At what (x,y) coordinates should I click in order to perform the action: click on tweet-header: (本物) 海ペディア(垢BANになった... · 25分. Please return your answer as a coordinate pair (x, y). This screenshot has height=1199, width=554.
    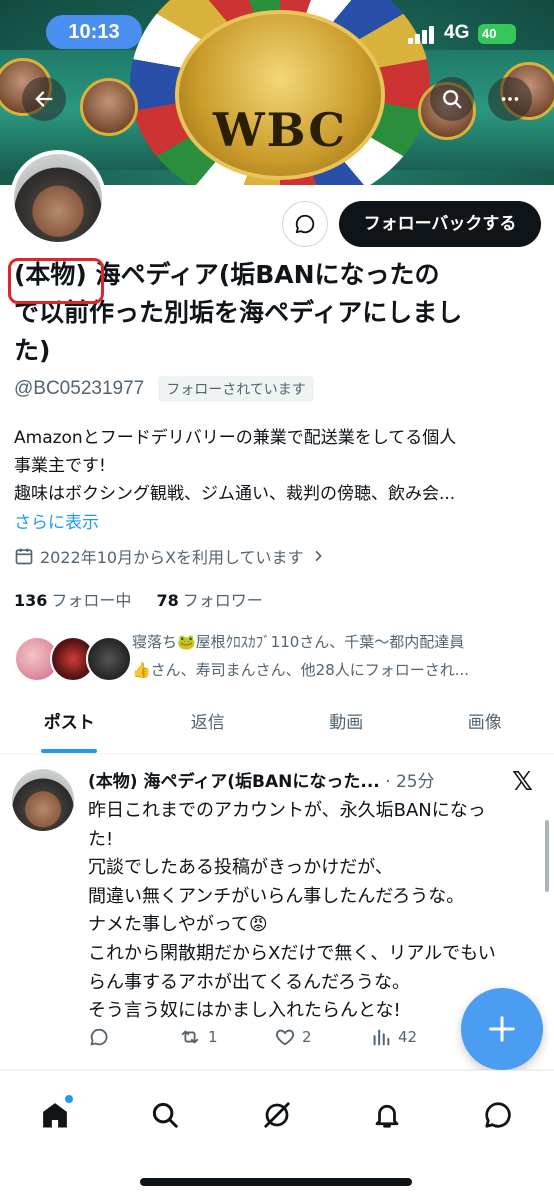
    Looking at the image, I should click on (298, 779).